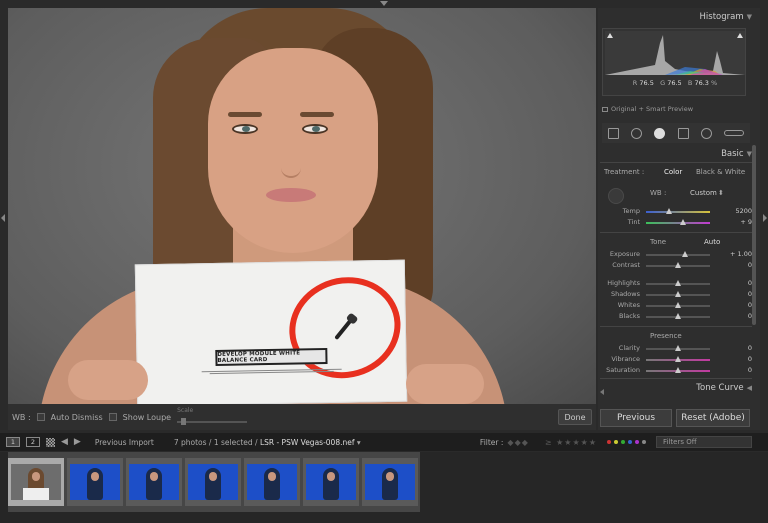 The image size is (768, 523). What do you see at coordinates (673, 172) in the screenshot?
I see `treatment-color-option: Color` at bounding box center [673, 172].